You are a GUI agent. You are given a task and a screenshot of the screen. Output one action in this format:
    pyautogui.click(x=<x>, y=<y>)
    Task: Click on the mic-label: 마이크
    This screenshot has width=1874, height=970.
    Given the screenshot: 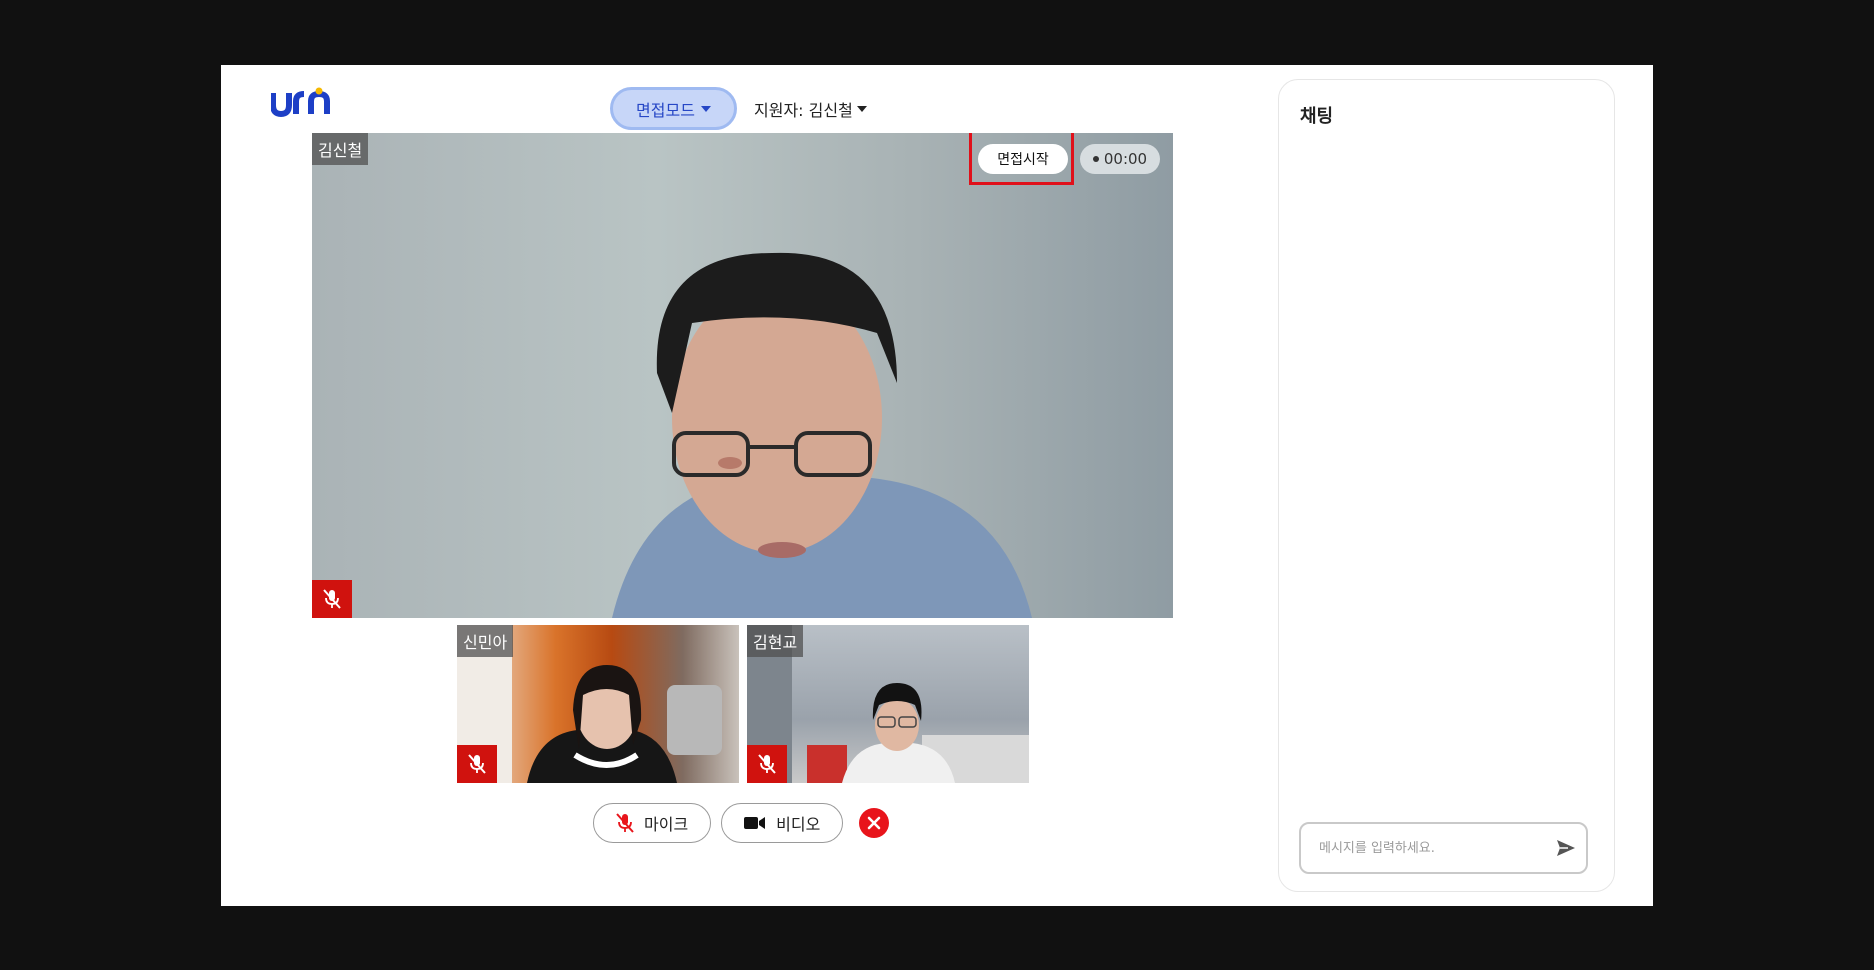 What is the action you would take?
    pyautogui.click(x=666, y=824)
    